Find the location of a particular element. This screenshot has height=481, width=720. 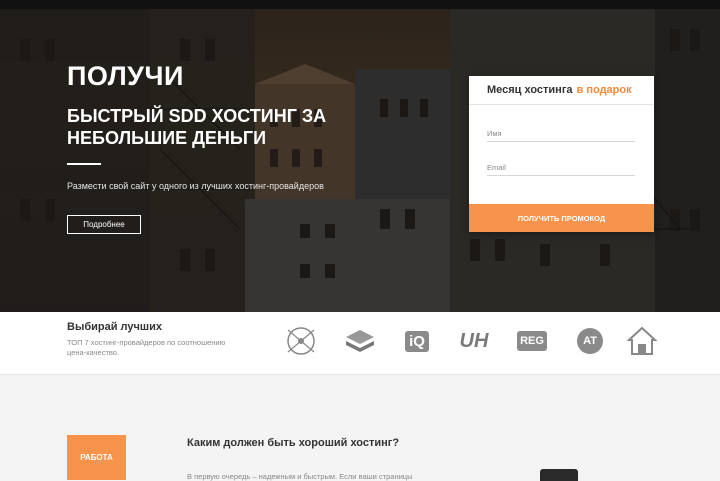

section-question: Каким должен быть хороший хостинг? is located at coordinates (293, 443).